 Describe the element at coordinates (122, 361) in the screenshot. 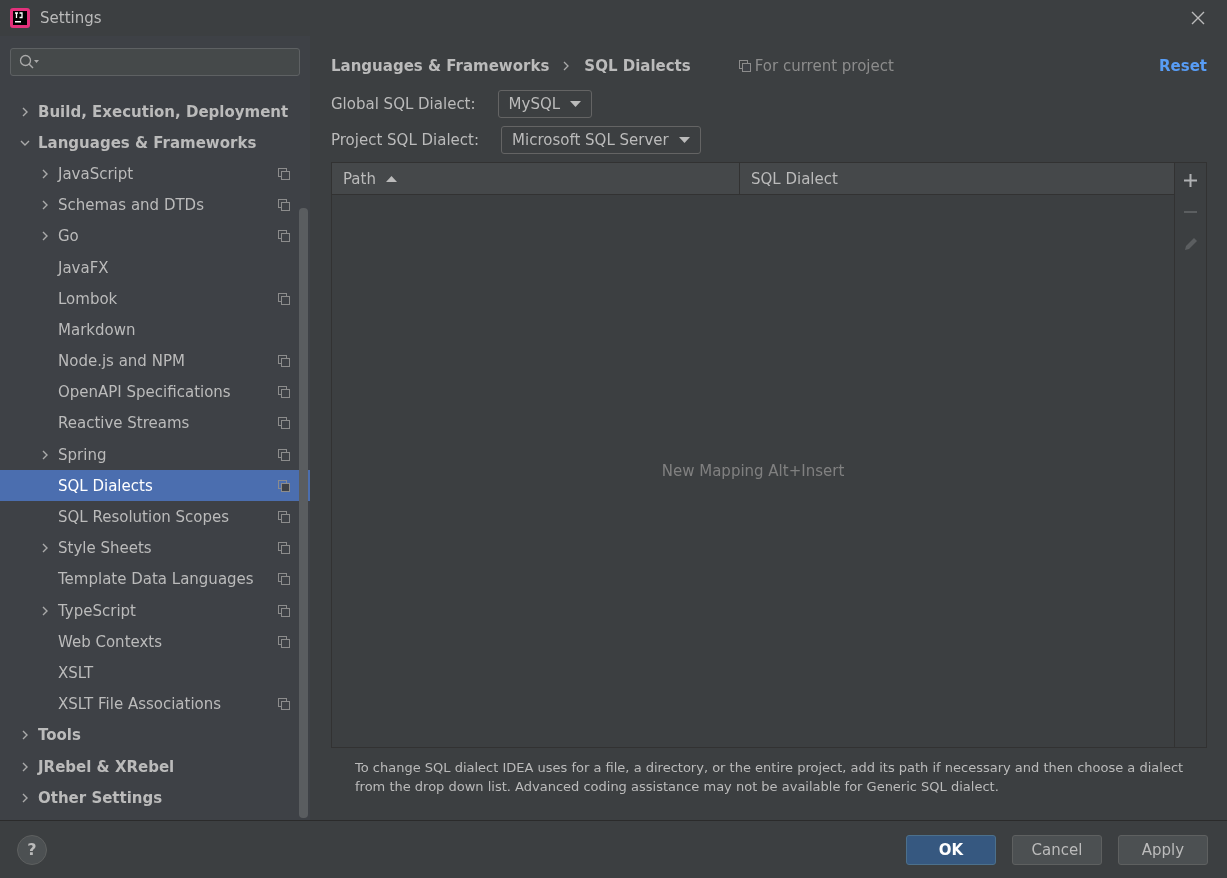

I see `tree-item-label: Node.js and NPM` at that location.